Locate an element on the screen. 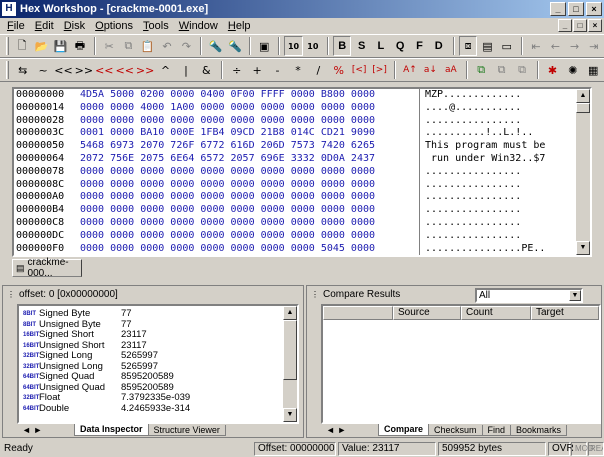 This screenshot has width=604, height=457. compare-list: Source Count Target is located at coordinates (461, 364).